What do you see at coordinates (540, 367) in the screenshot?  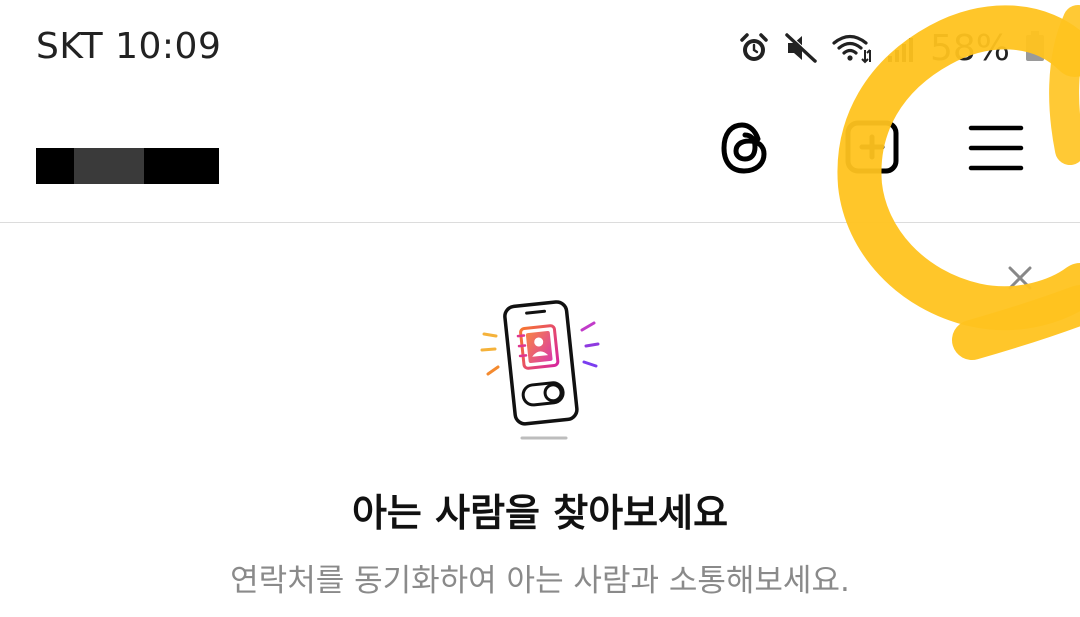 I see `phone-contacts-icon` at bounding box center [540, 367].